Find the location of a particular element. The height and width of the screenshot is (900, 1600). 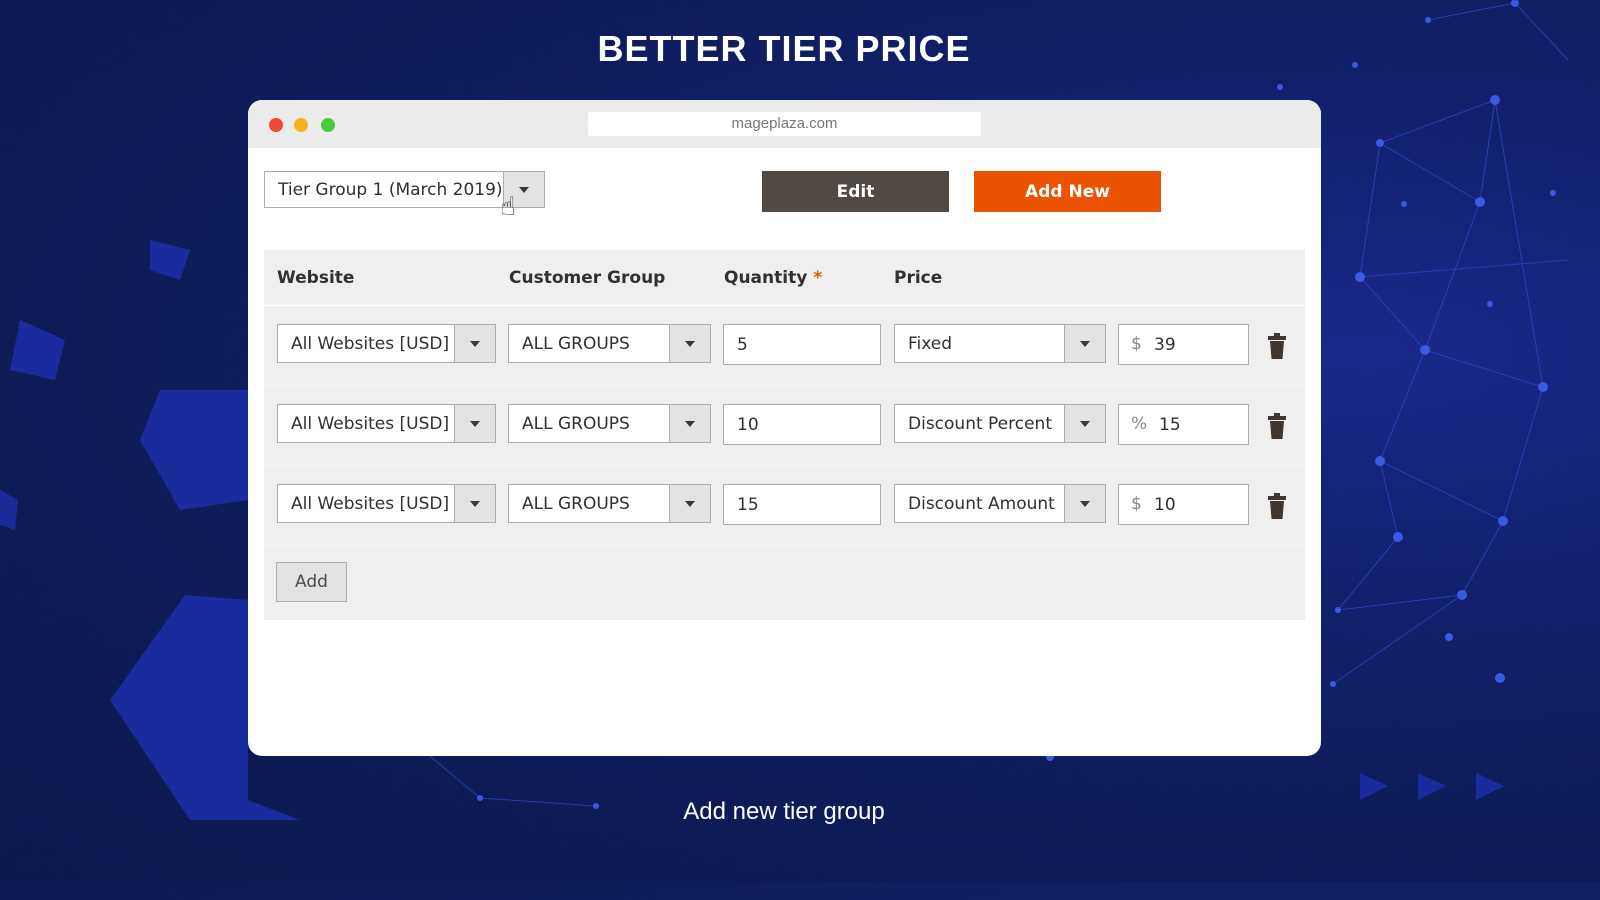

price-type-select: Discount Percent is located at coordinates (1000, 423).